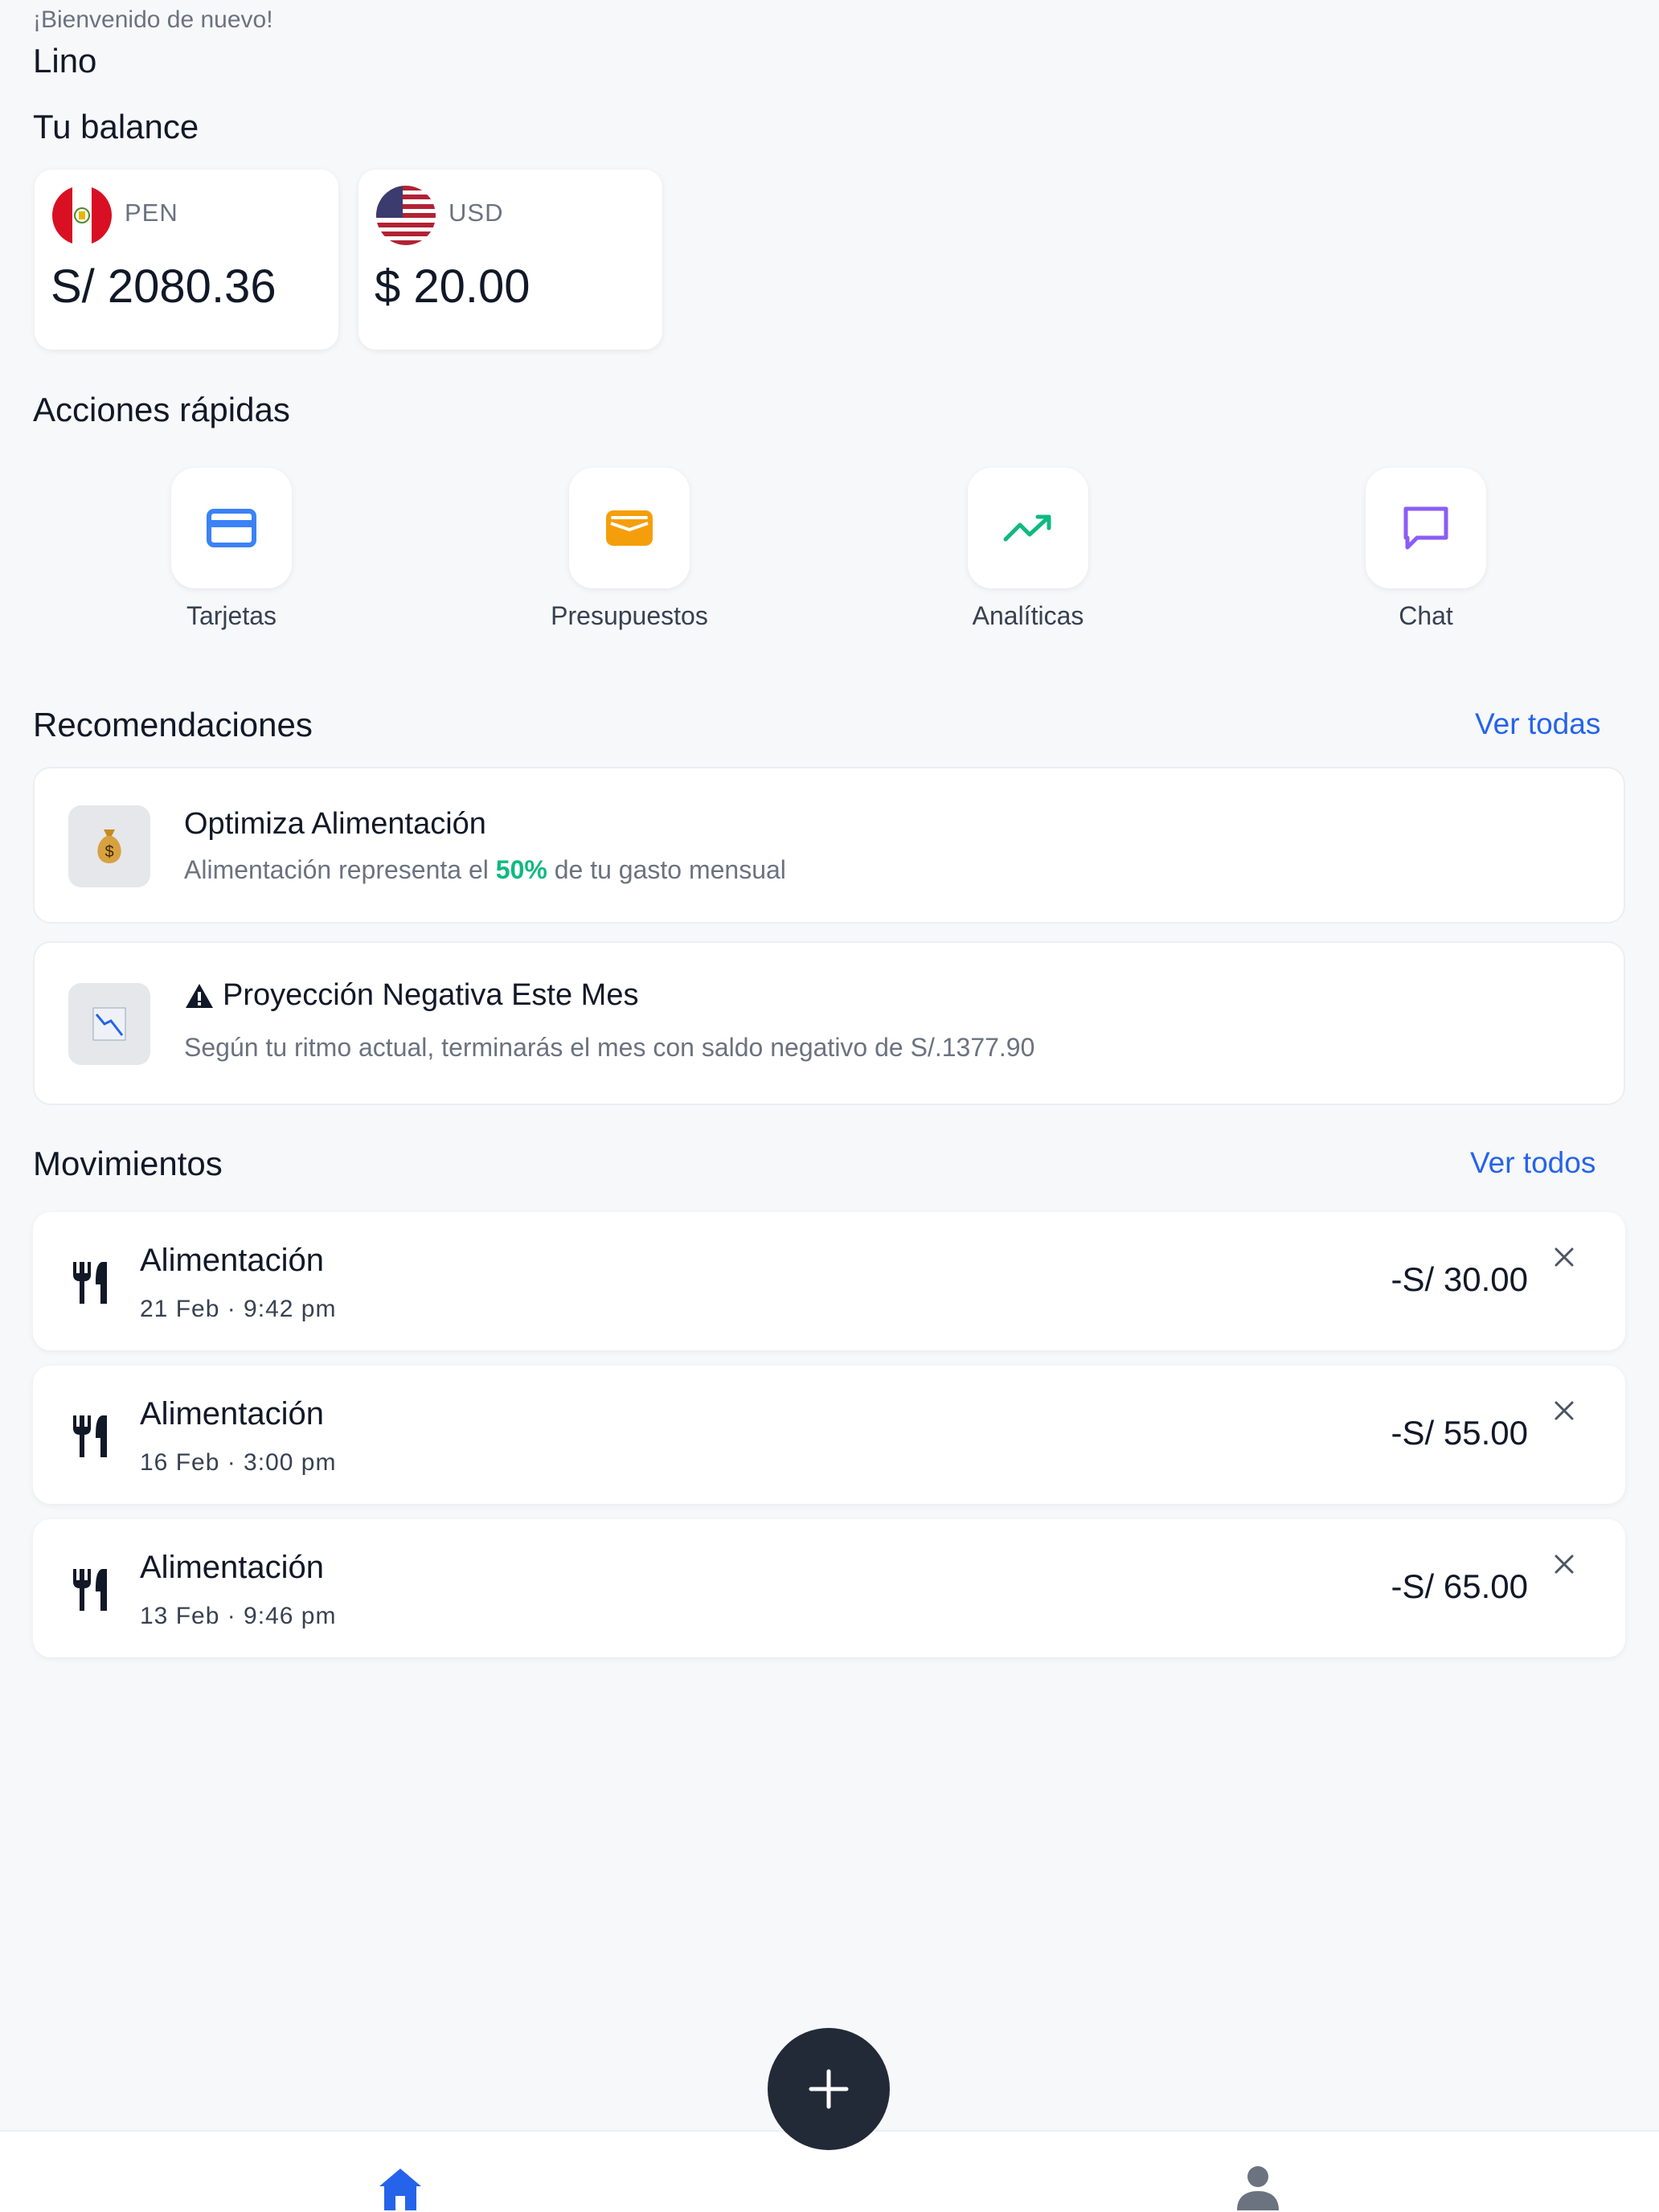 The height and width of the screenshot is (2212, 1659). Describe the element at coordinates (128, 1163) in the screenshot. I see `movements-title: Movimientos` at that location.